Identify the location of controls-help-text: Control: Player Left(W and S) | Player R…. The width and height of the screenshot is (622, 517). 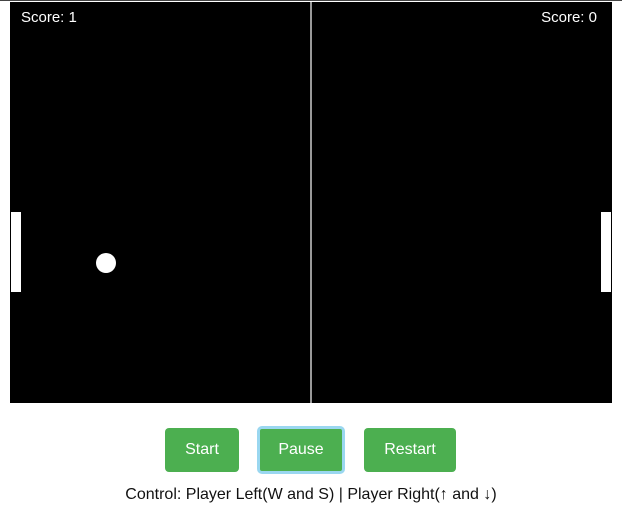
(311, 494).